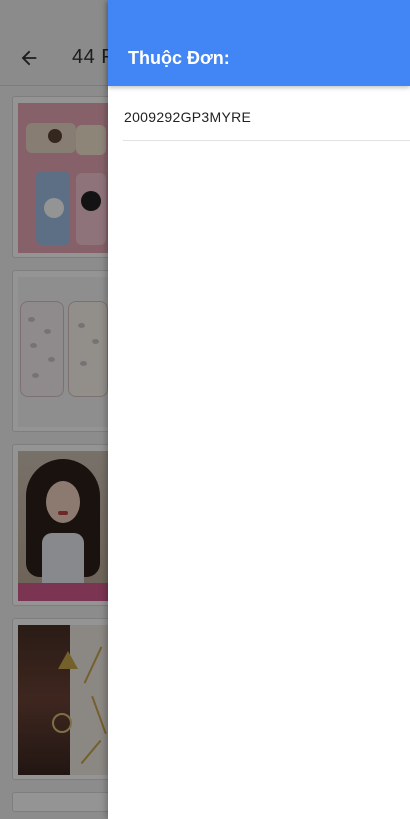 This screenshot has width=410, height=819. Describe the element at coordinates (266, 118) in the screenshot. I see `drawer-item-order: 2009292GP3MYRE` at that location.